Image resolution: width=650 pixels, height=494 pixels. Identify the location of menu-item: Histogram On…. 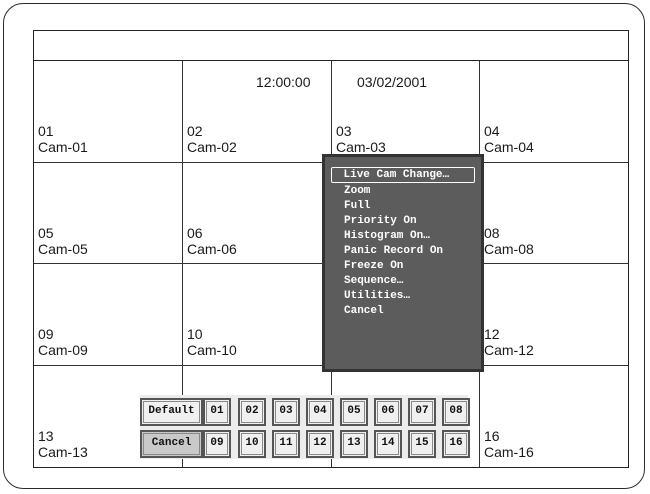
(403, 236).